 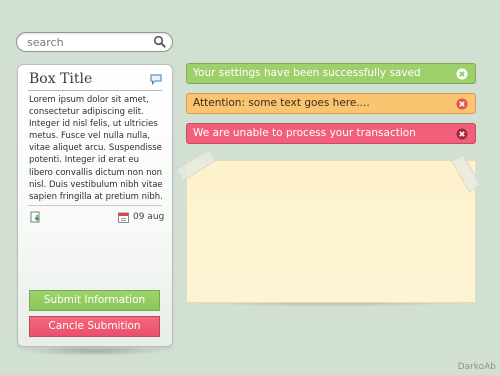 What do you see at coordinates (89, 42) in the screenshot?
I see `search-input` at bounding box center [89, 42].